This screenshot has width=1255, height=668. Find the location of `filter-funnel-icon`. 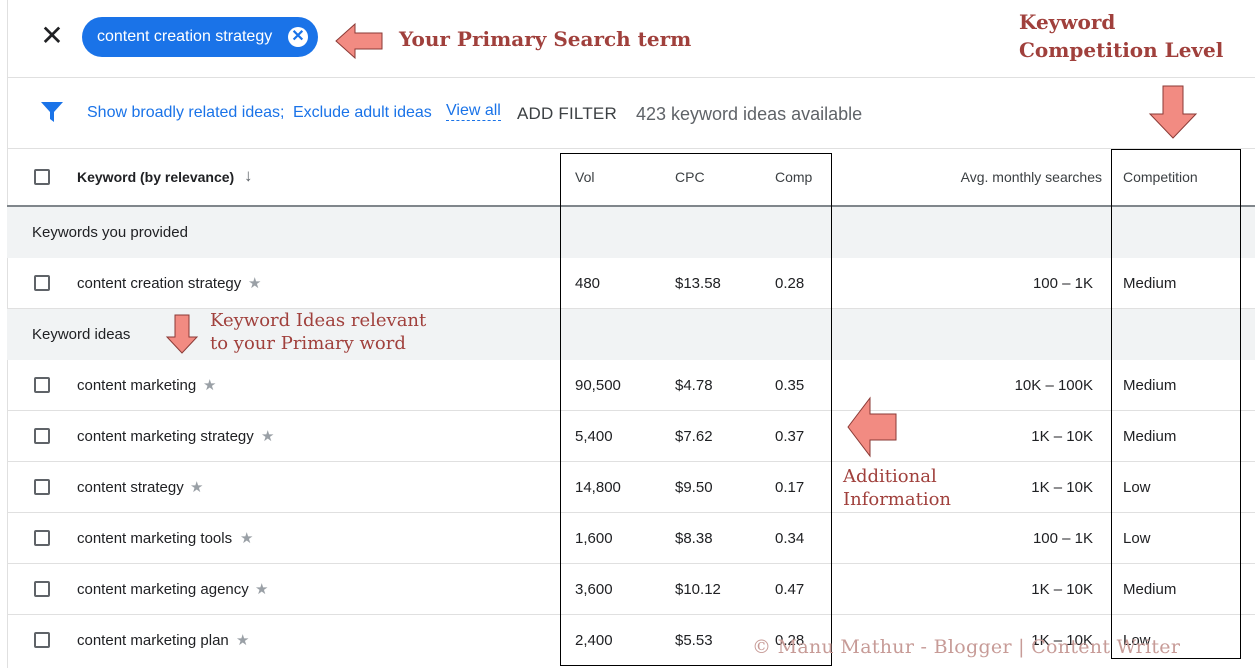

filter-funnel-icon is located at coordinates (52, 112).